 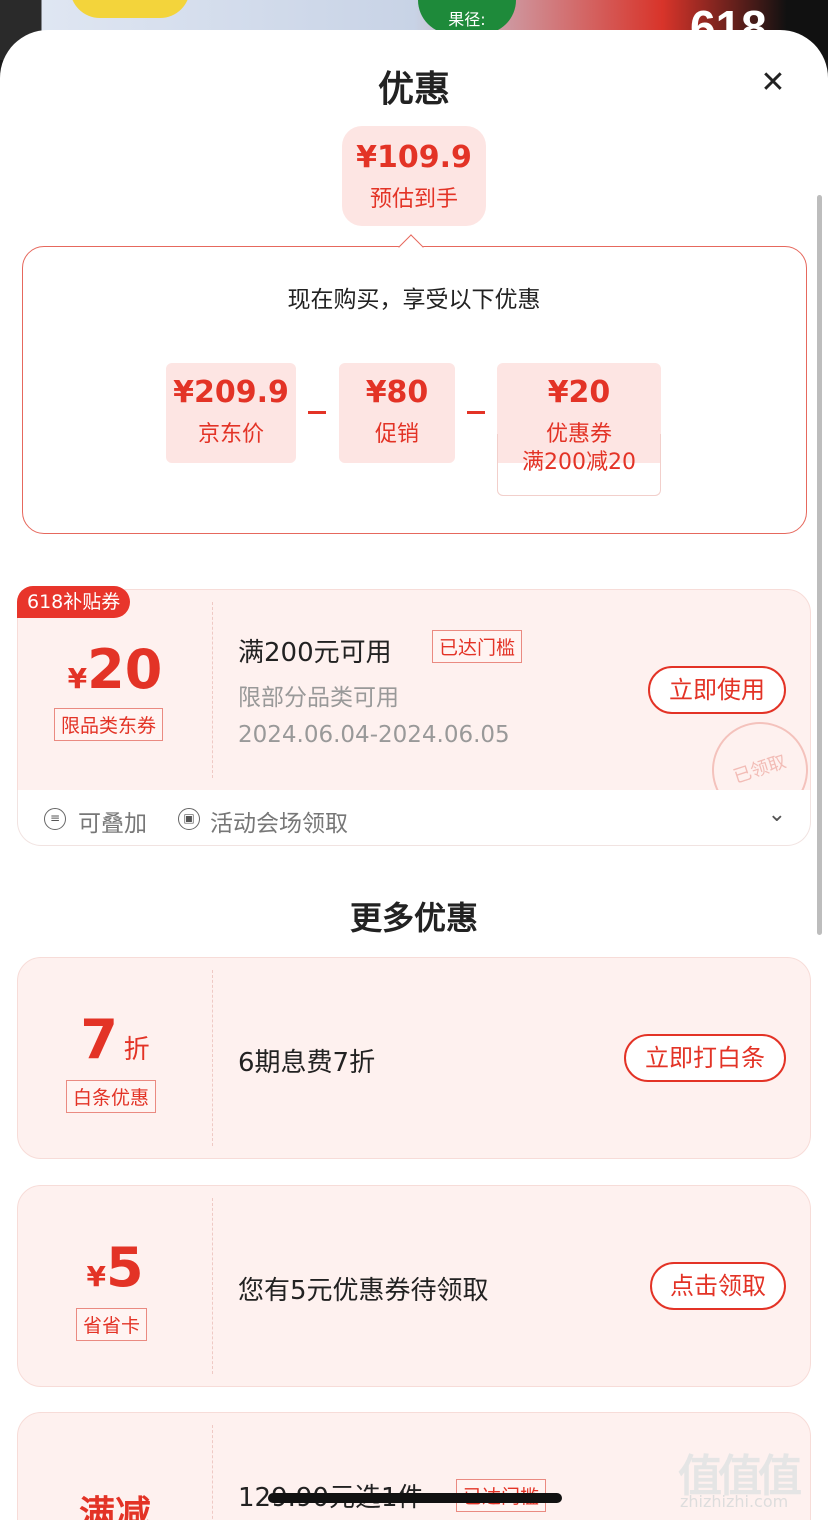 What do you see at coordinates (96, 1276) in the screenshot?
I see `saver-currency: ¥` at bounding box center [96, 1276].